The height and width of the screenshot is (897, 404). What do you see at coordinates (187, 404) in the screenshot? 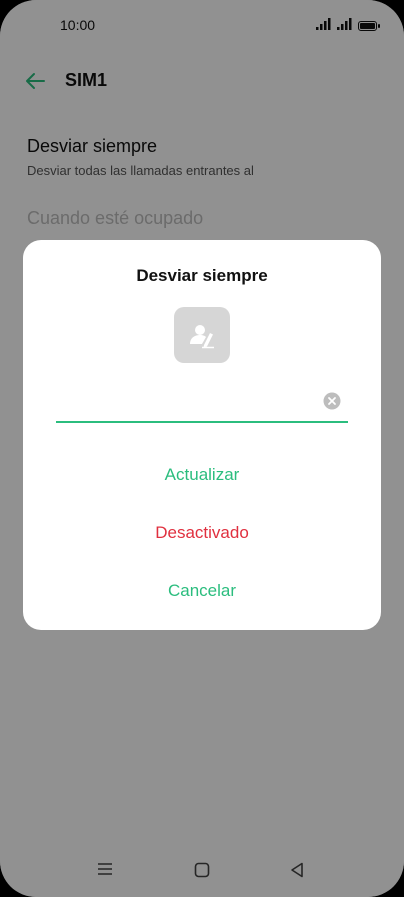
I see `forward-number-input` at bounding box center [187, 404].